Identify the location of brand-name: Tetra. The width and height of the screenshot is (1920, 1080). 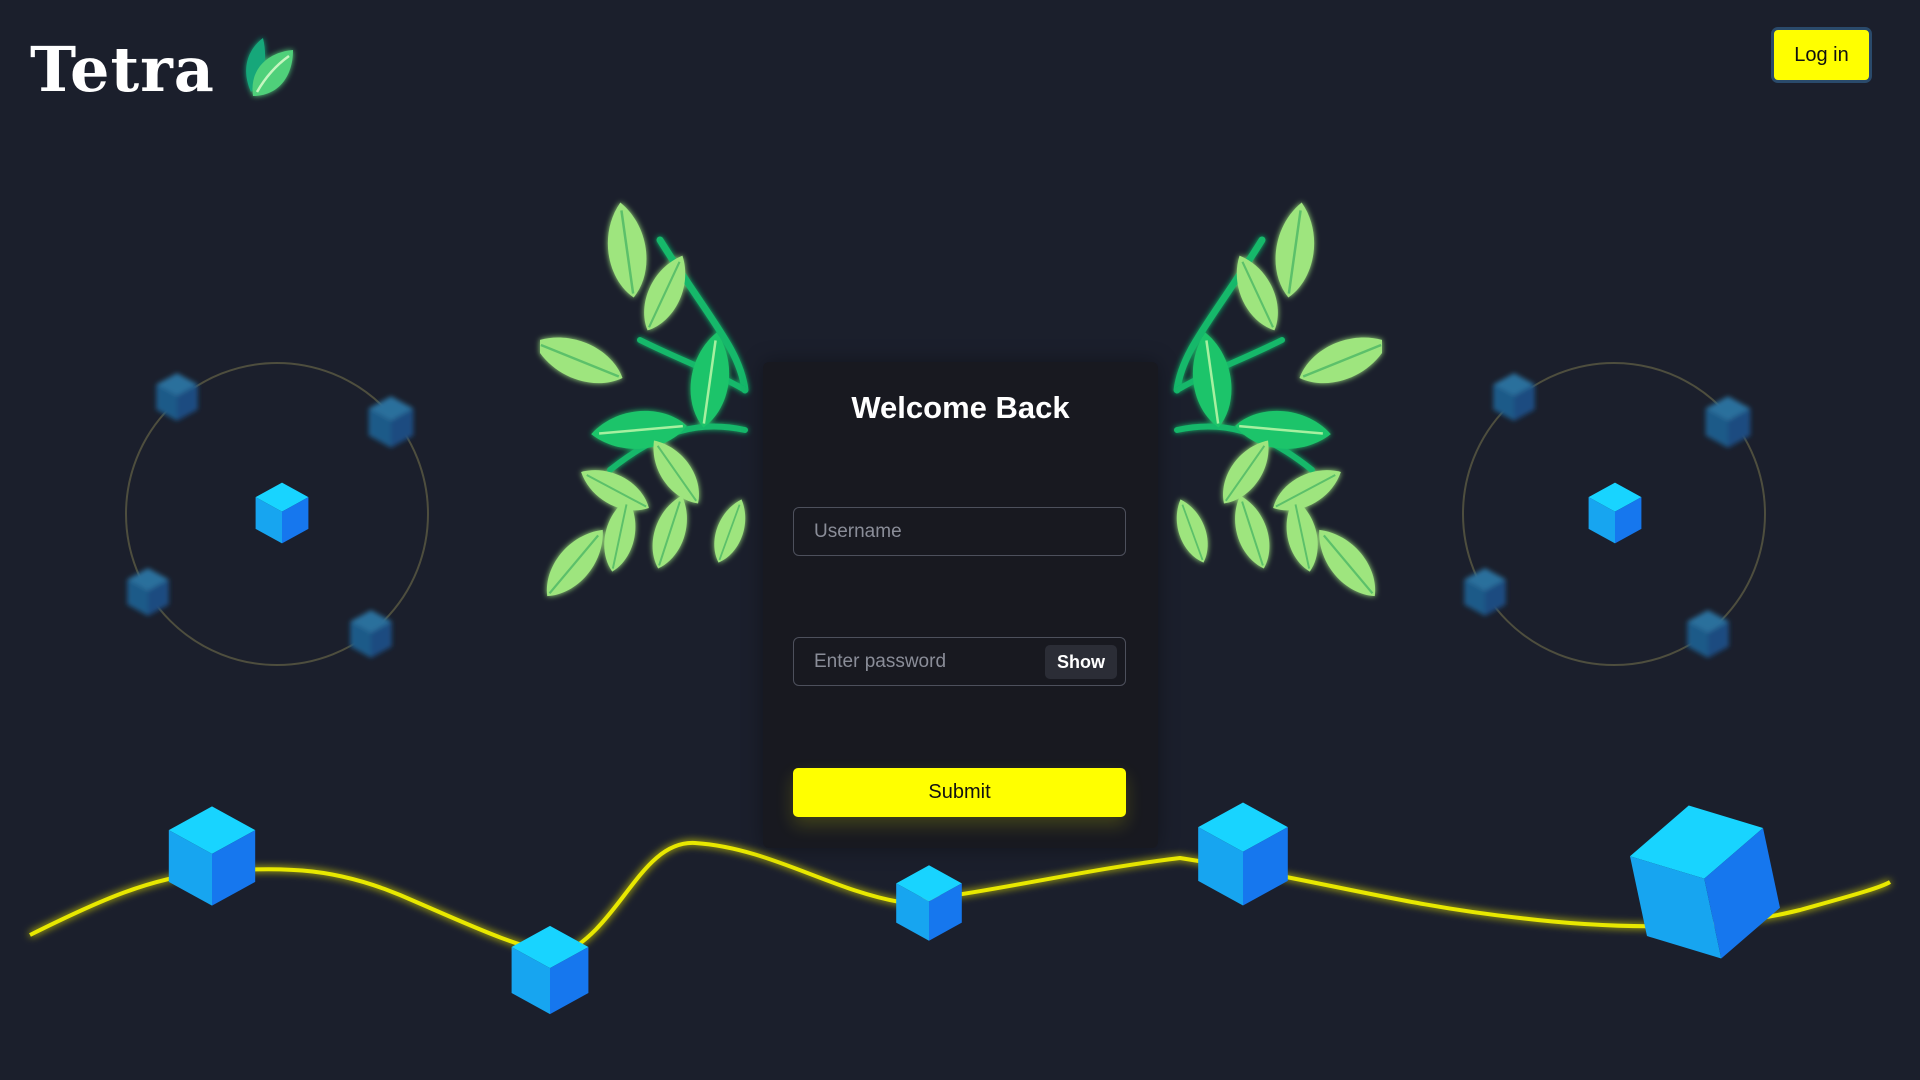
(122, 69).